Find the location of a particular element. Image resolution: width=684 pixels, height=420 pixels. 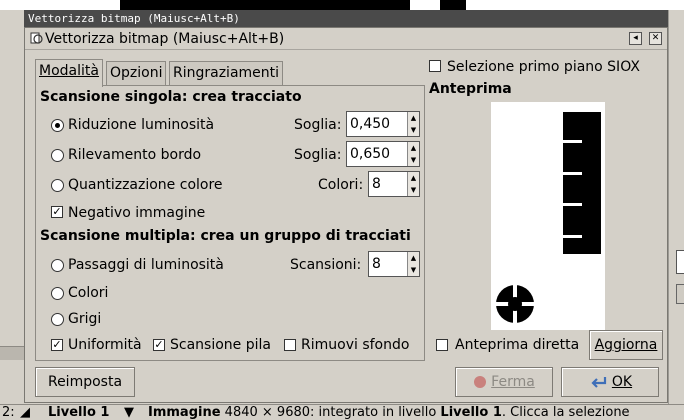

close-icon: ✕ is located at coordinates (655, 38).